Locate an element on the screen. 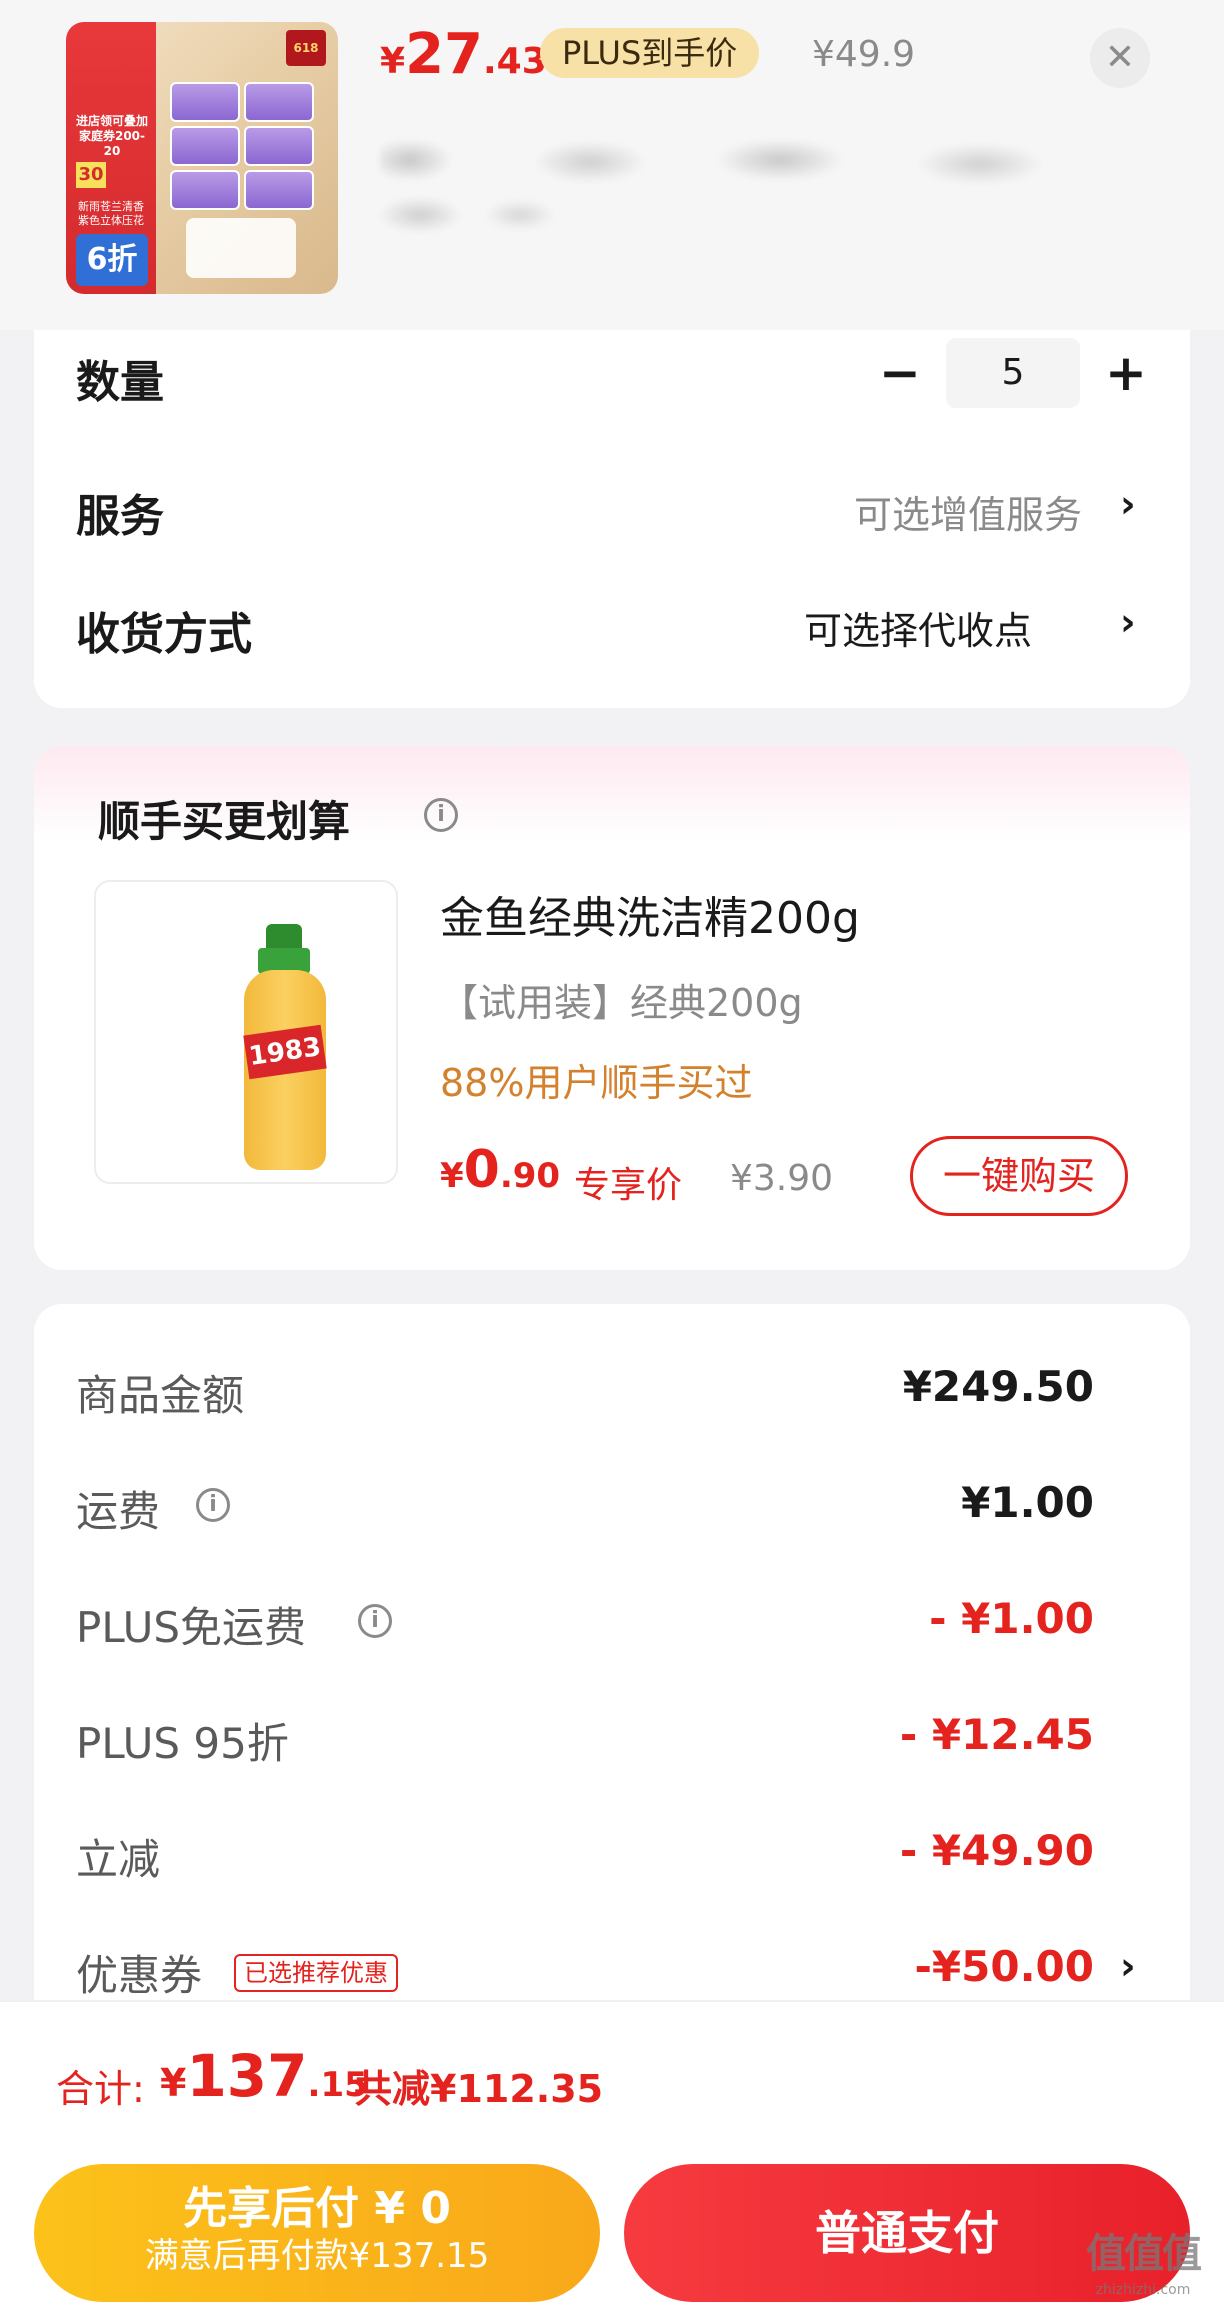 The image size is (1224, 2314). pay-later-button: 先享后付 ¥ 0 满意后再付款¥137.15 is located at coordinates (317, 2233).